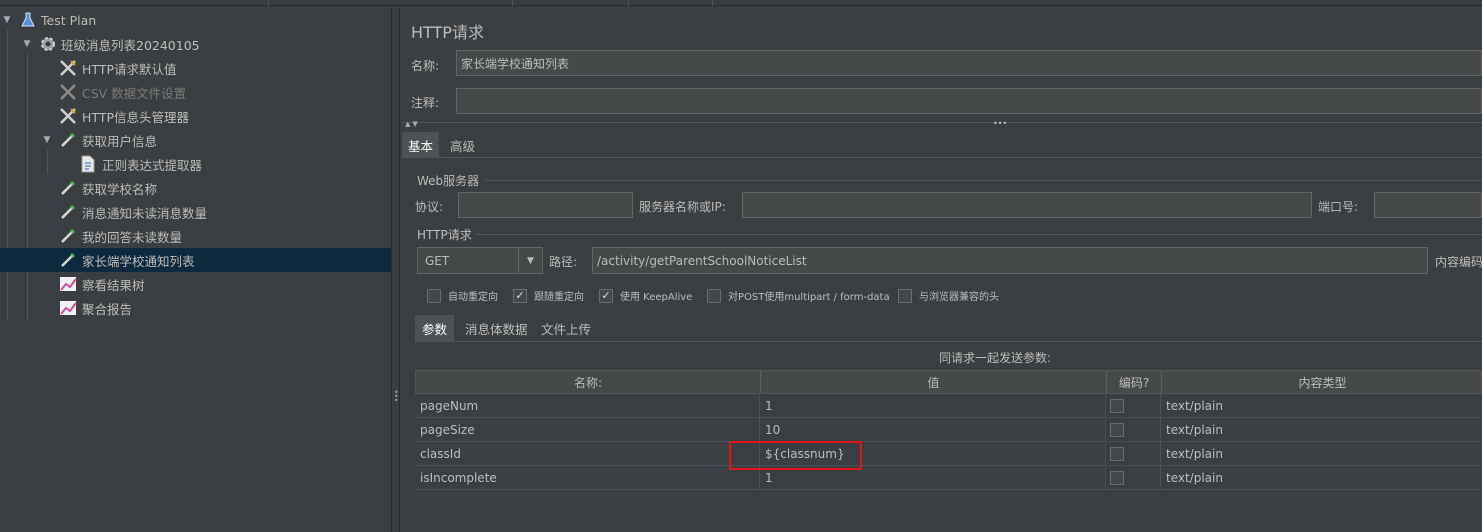  I want to click on keepalive-checkbox: ✓ 使用 KeepAlive, so click(645, 295).